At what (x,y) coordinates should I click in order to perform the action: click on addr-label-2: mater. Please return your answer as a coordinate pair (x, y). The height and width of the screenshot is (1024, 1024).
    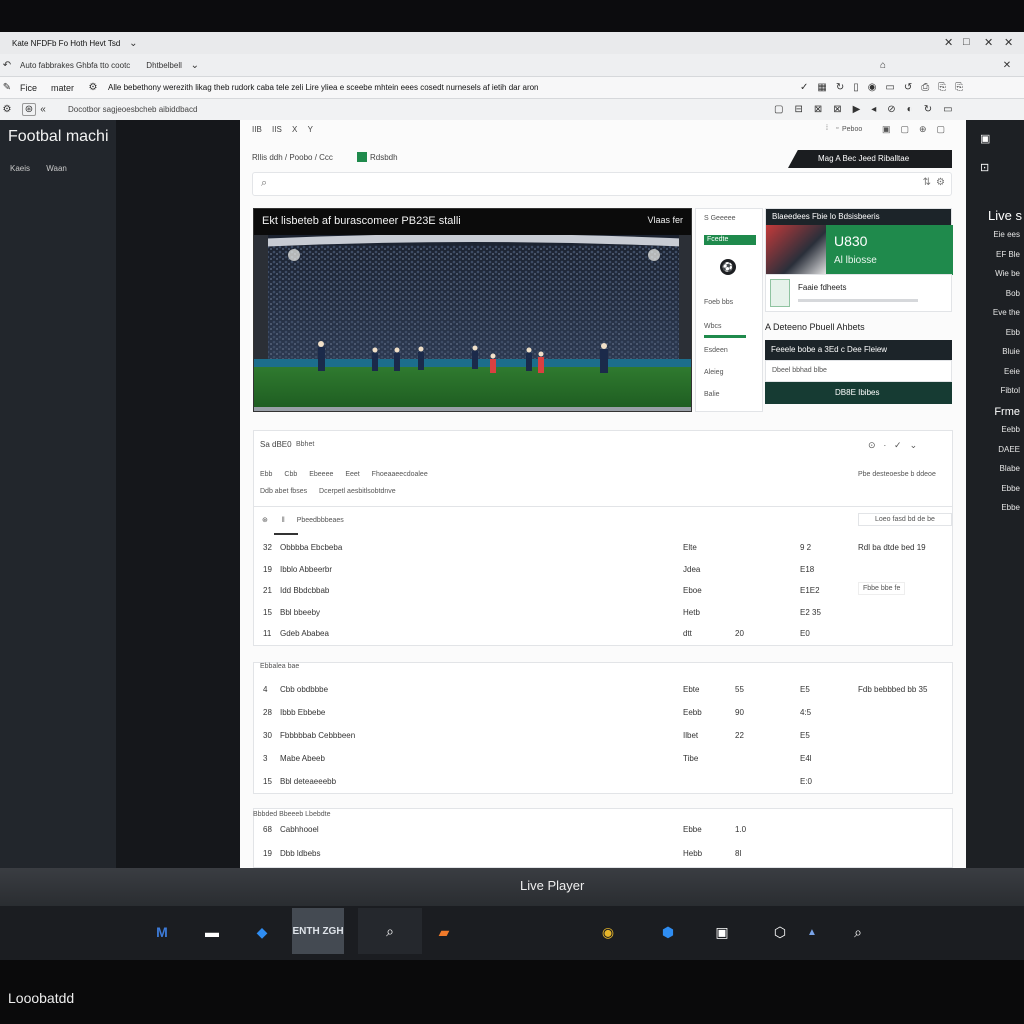
    Looking at the image, I should click on (63, 87).